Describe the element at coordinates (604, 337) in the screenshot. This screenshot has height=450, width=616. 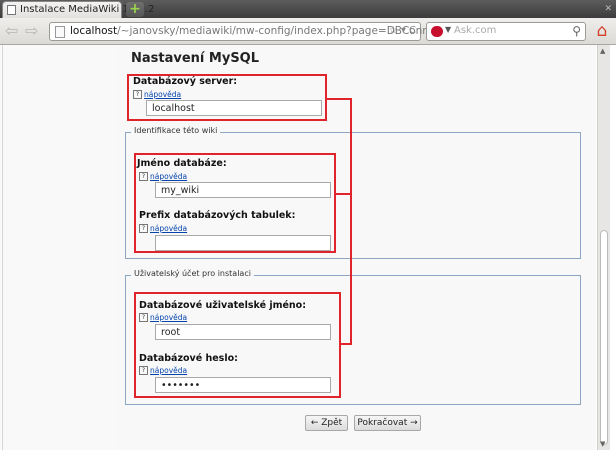
I see `scrollbar-thumb` at that location.